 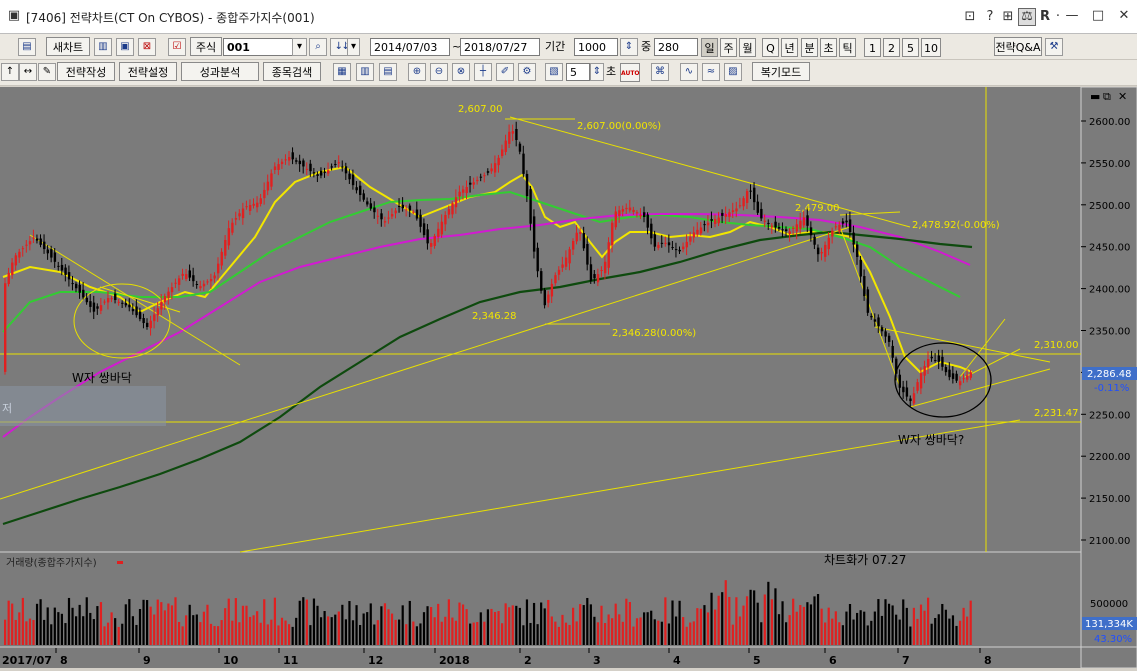 I want to click on strategy-write-button: 전략작성, so click(x=86, y=71).